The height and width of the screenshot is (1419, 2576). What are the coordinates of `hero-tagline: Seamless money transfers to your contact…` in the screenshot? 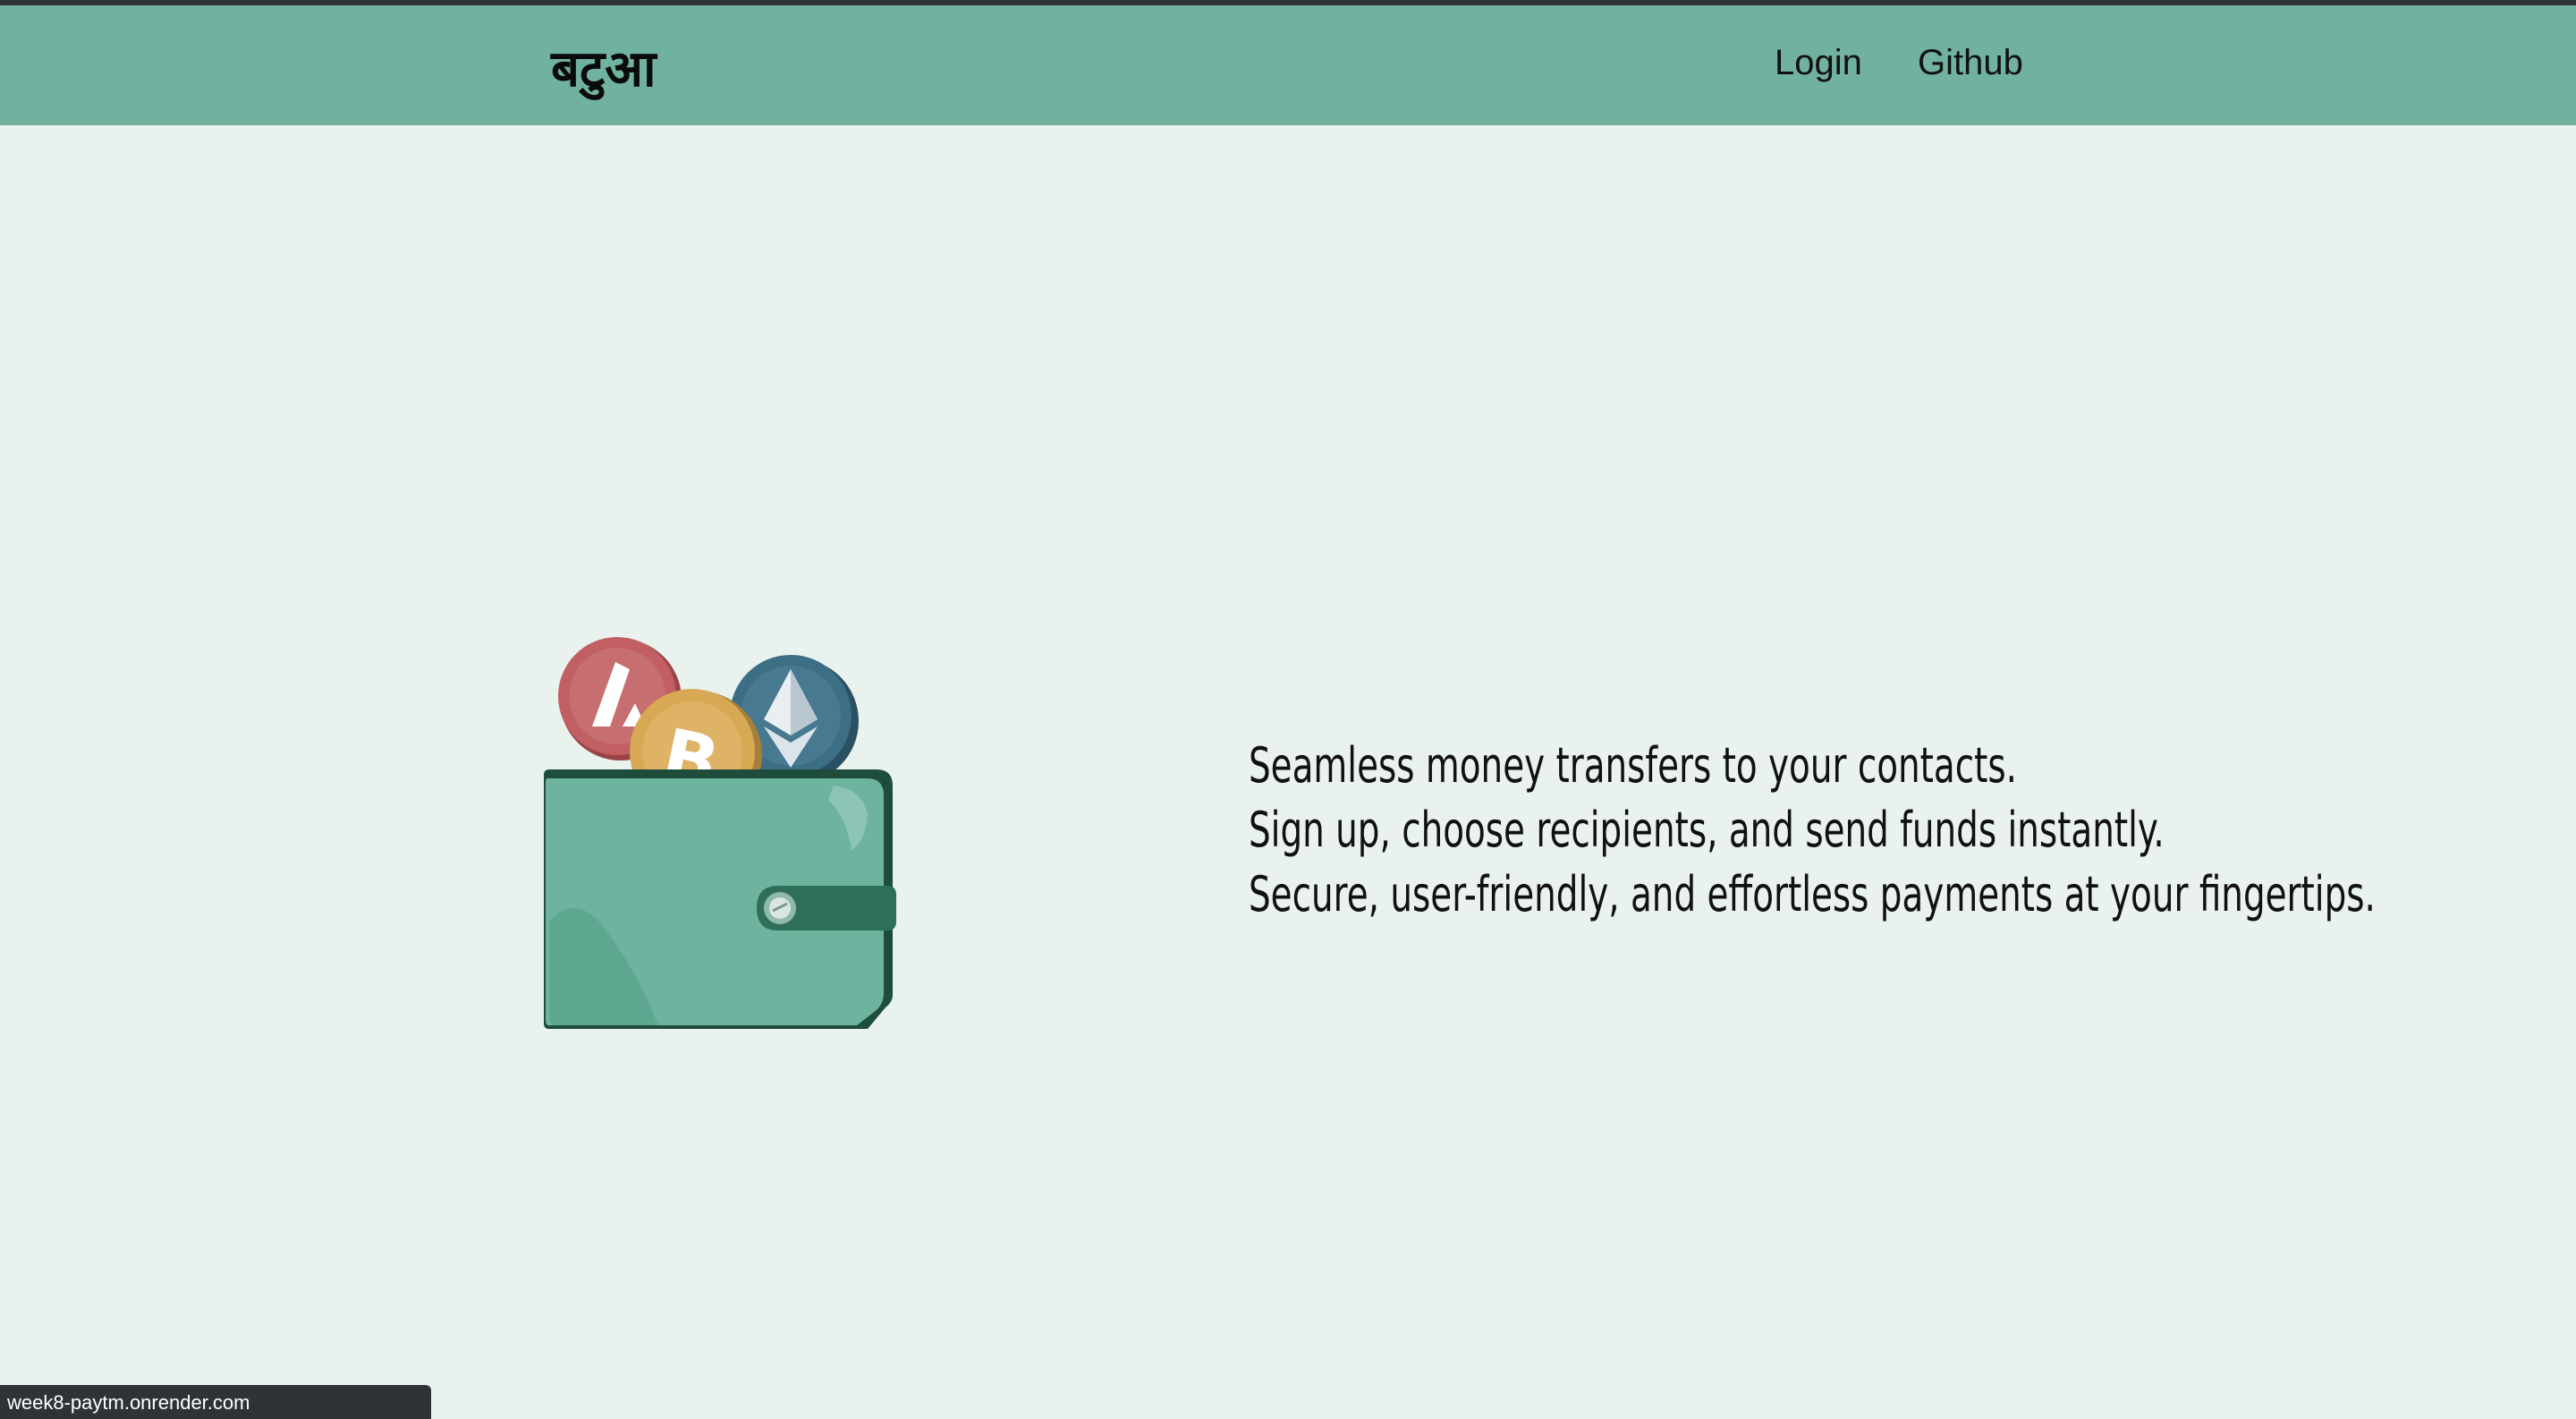 It's located at (1812, 830).